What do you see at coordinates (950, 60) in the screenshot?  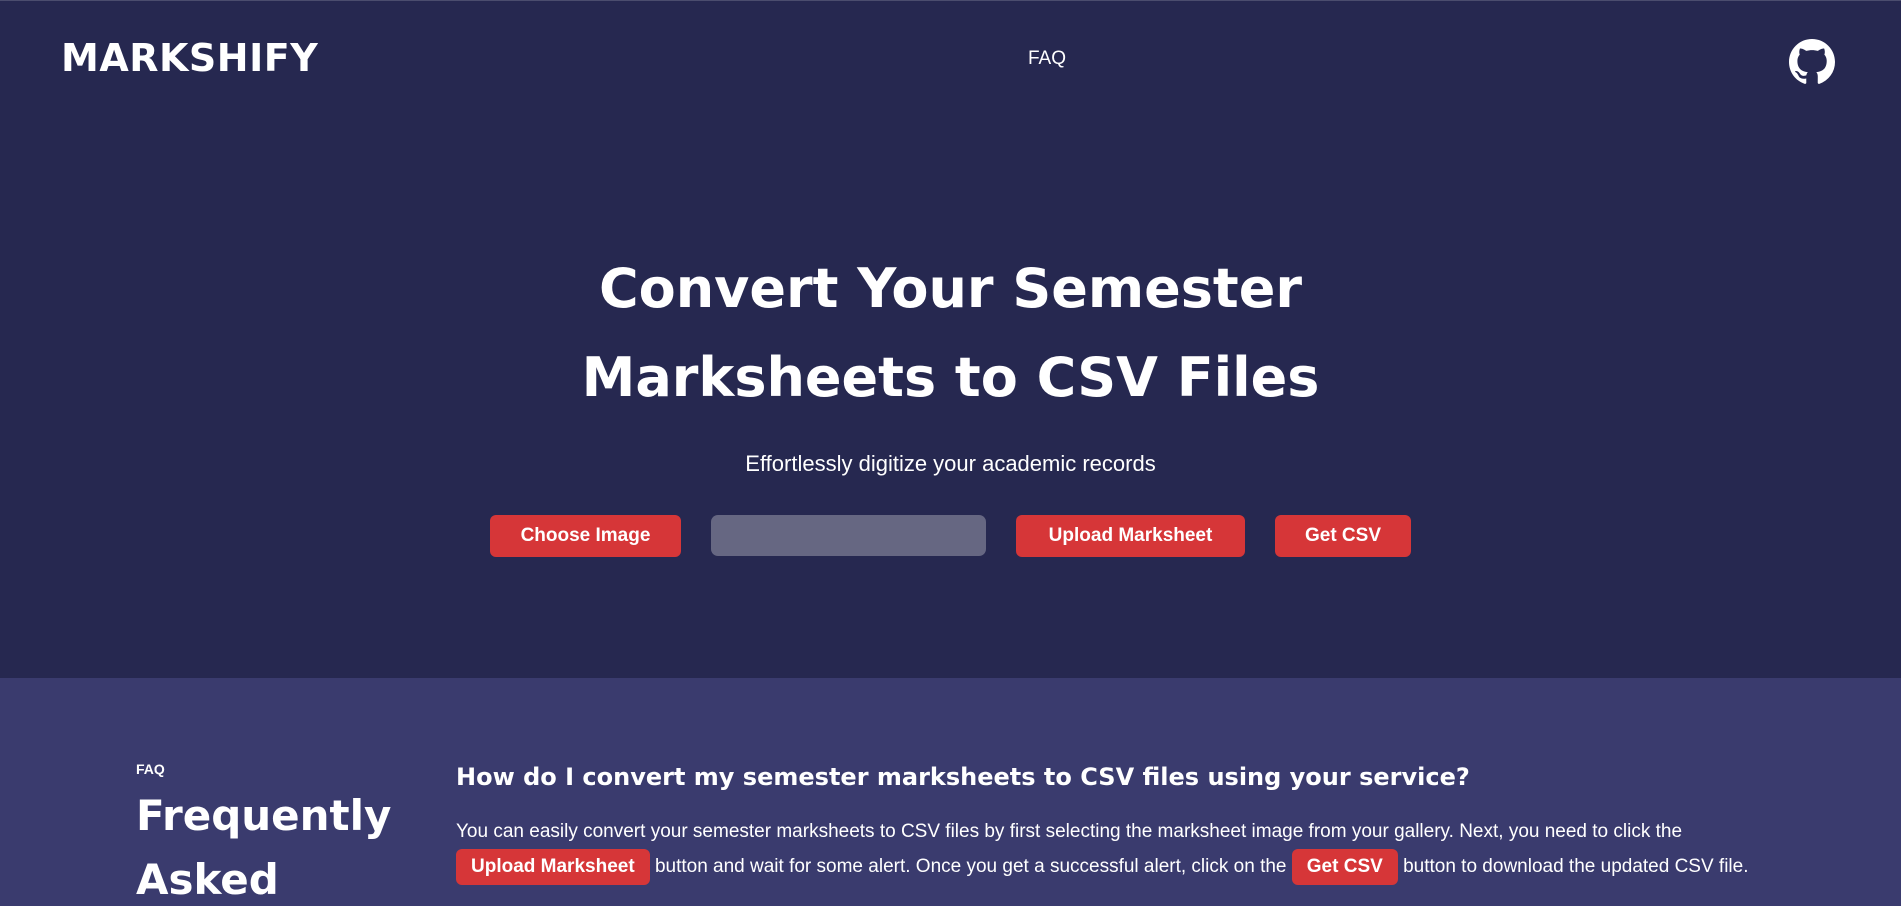 I see `site-header: MARKSHIFY FAQ` at bounding box center [950, 60].